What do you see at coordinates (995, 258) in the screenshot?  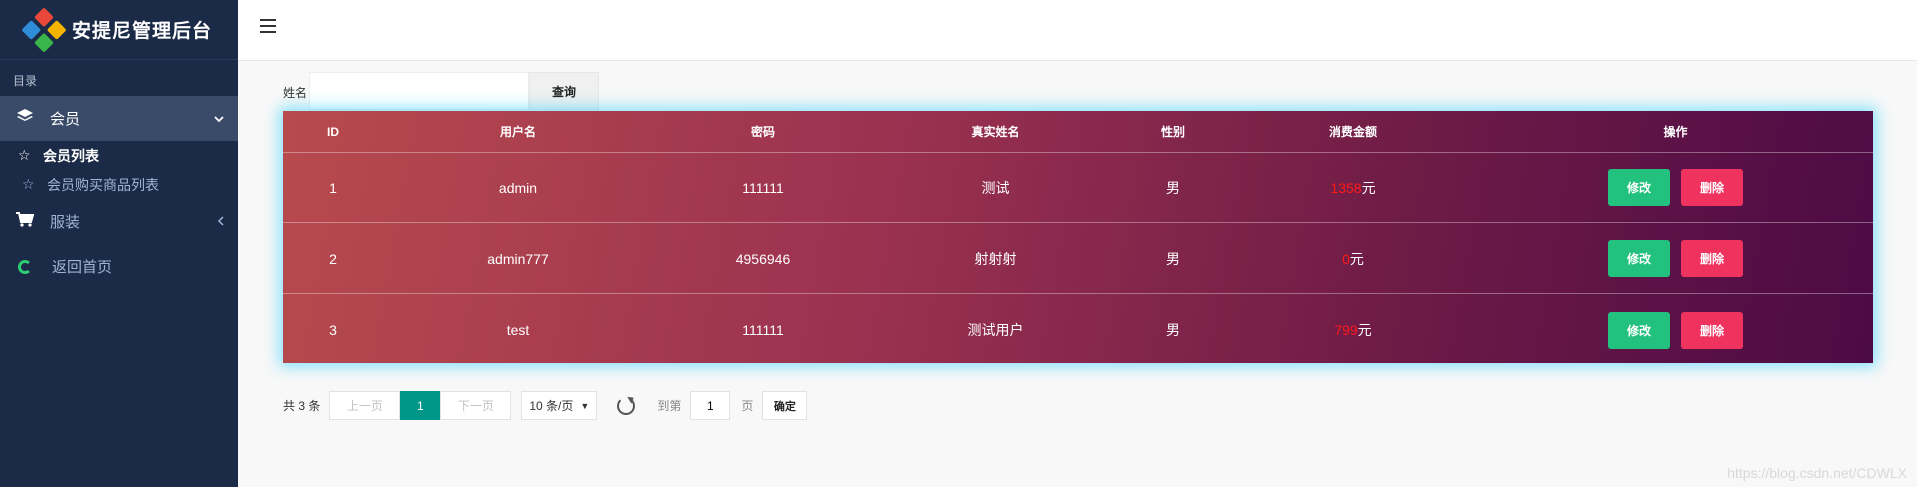 I see `cell-realname: 射射射` at bounding box center [995, 258].